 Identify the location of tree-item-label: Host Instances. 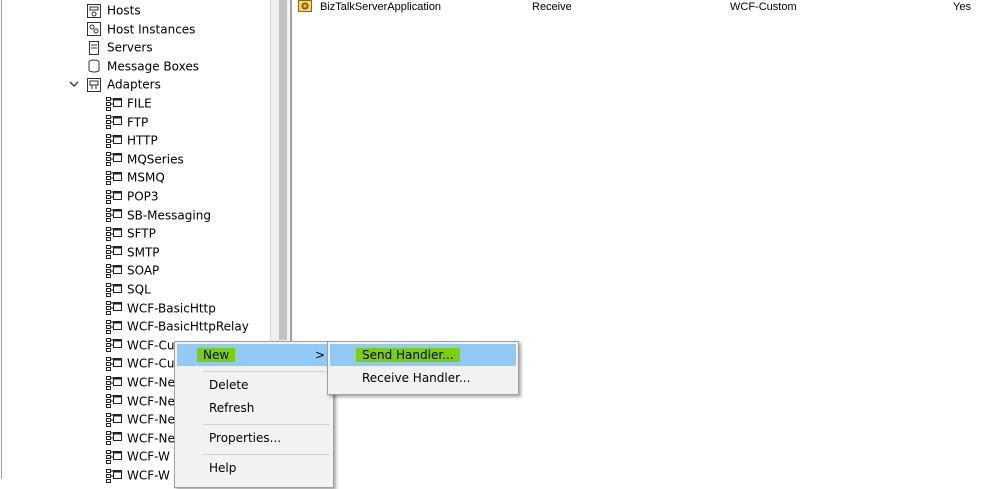
(151, 29).